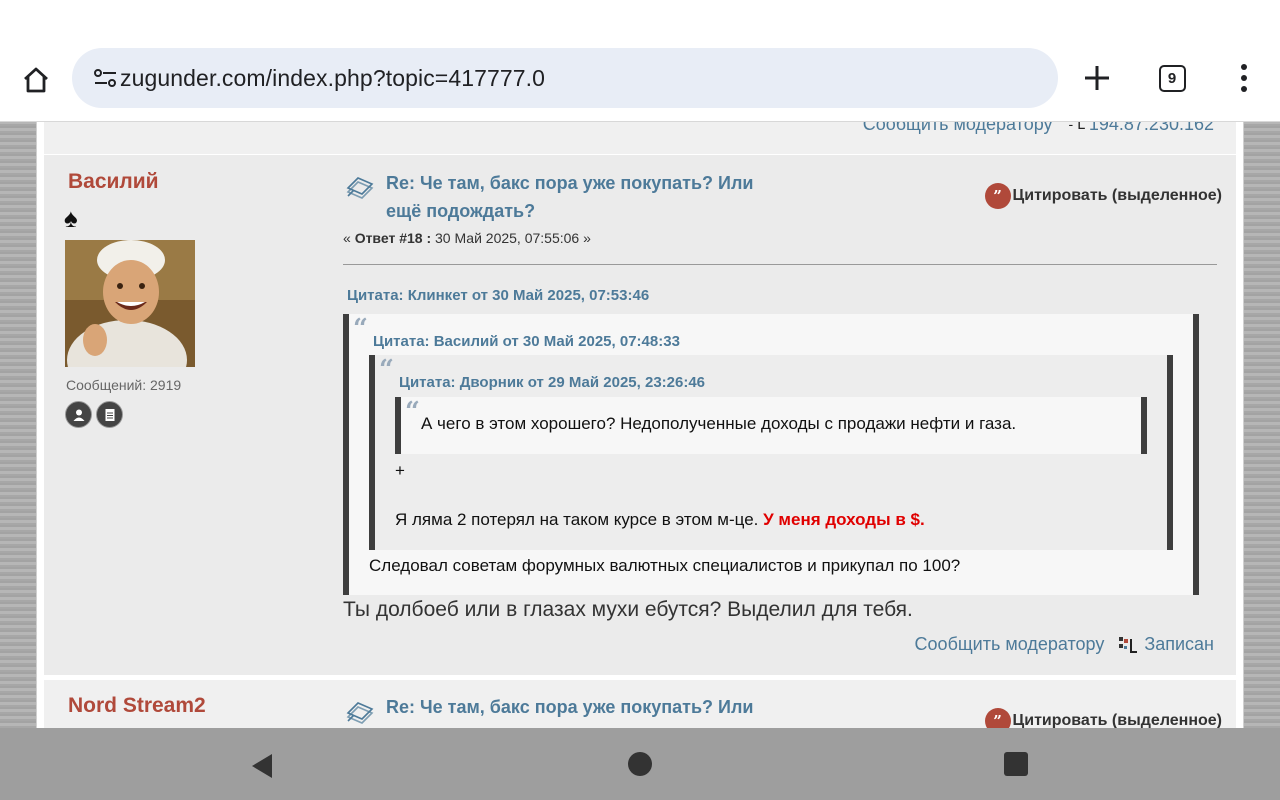  I want to click on home-button, so click(36, 80).